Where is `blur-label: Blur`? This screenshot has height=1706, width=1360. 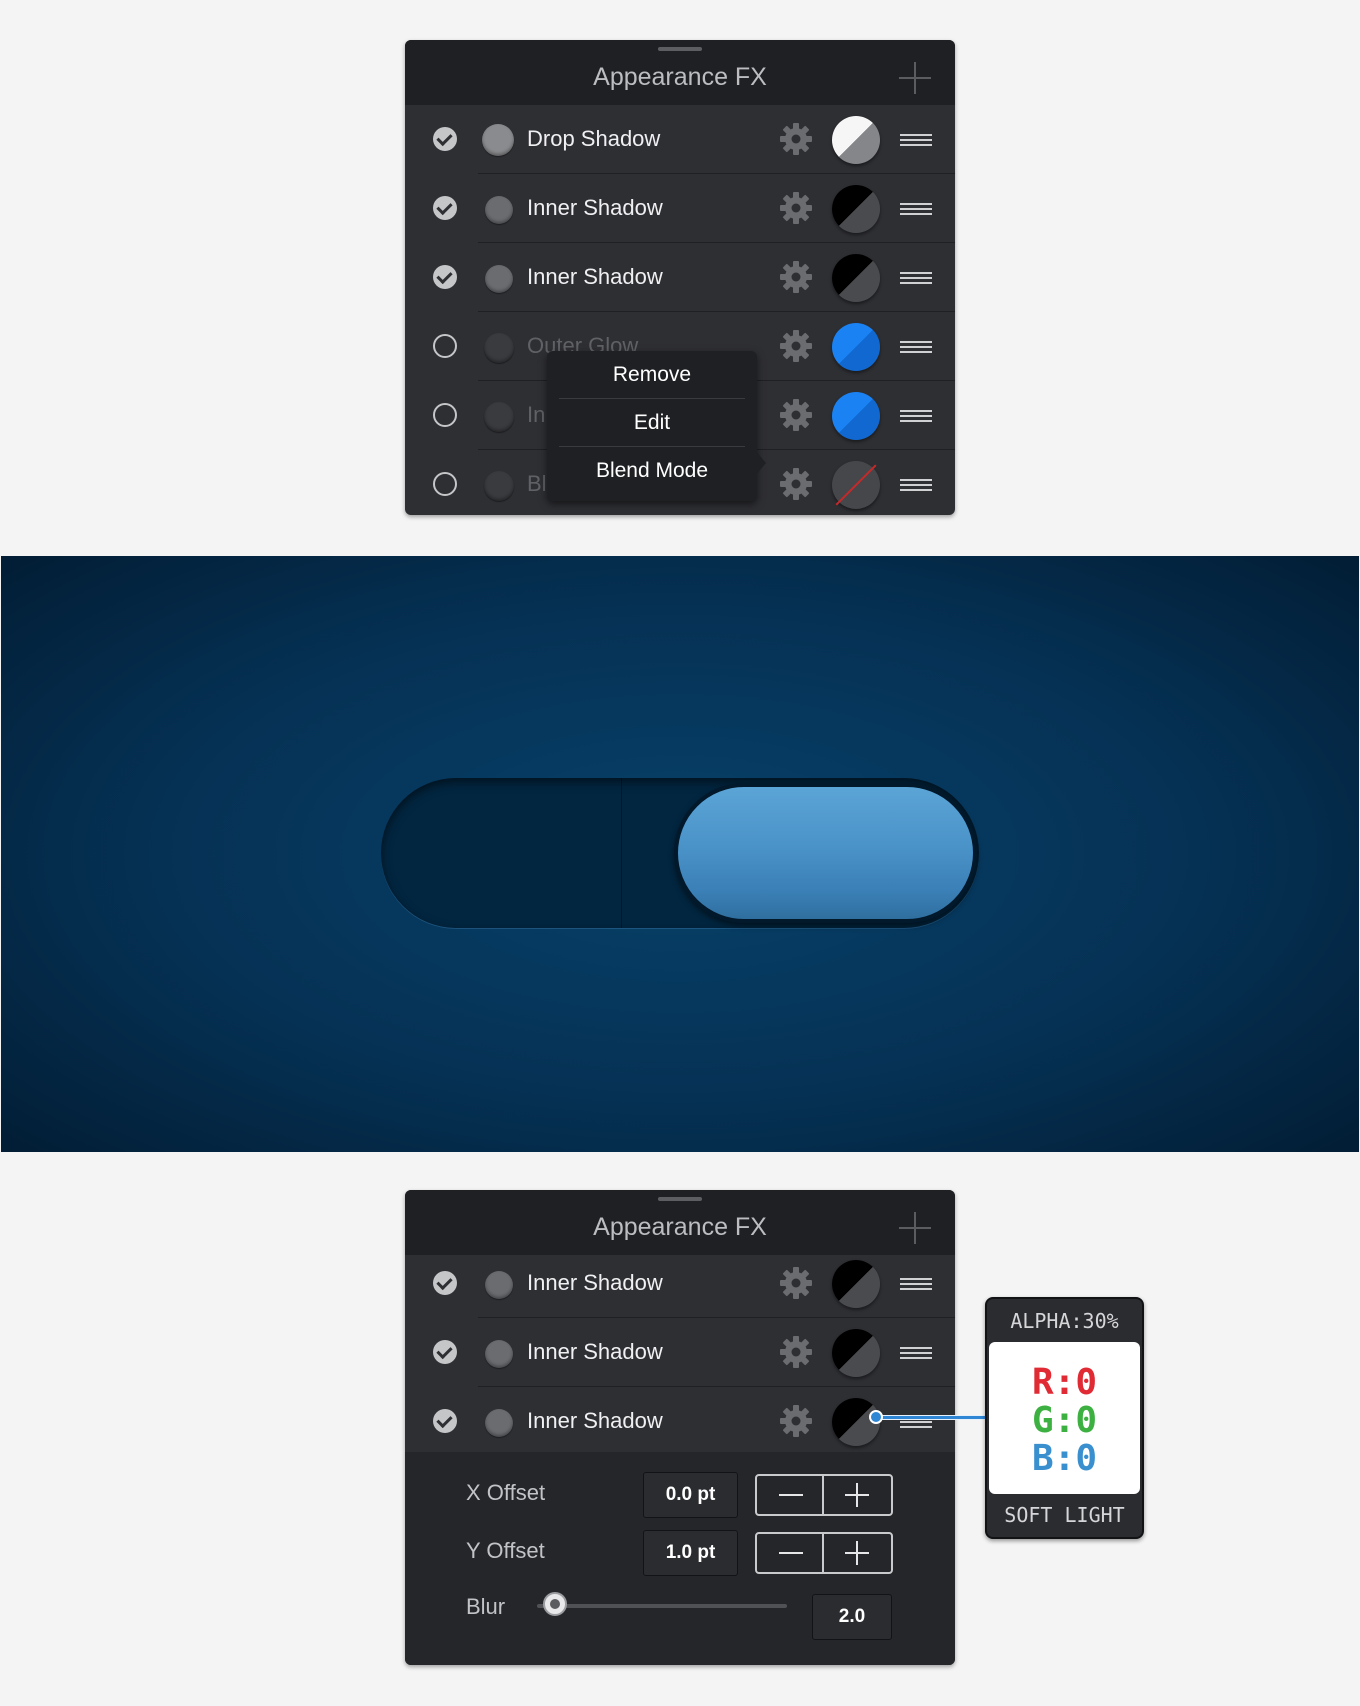
blur-label: Blur is located at coordinates (486, 1606).